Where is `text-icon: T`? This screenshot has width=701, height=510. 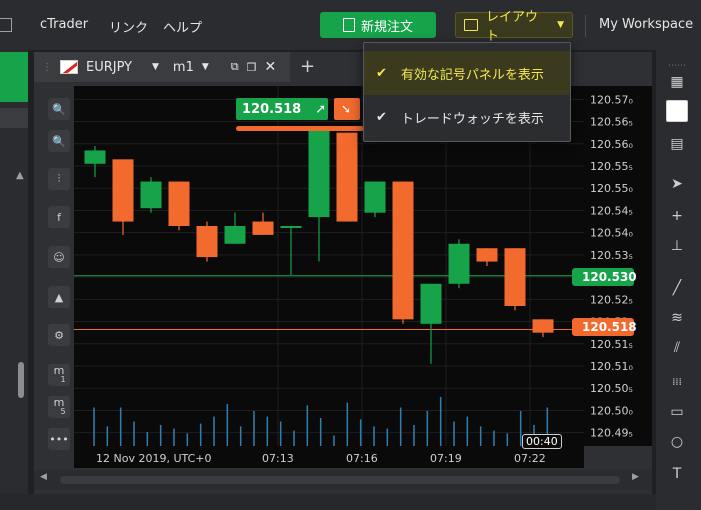
text-icon: T is located at coordinates (677, 474).